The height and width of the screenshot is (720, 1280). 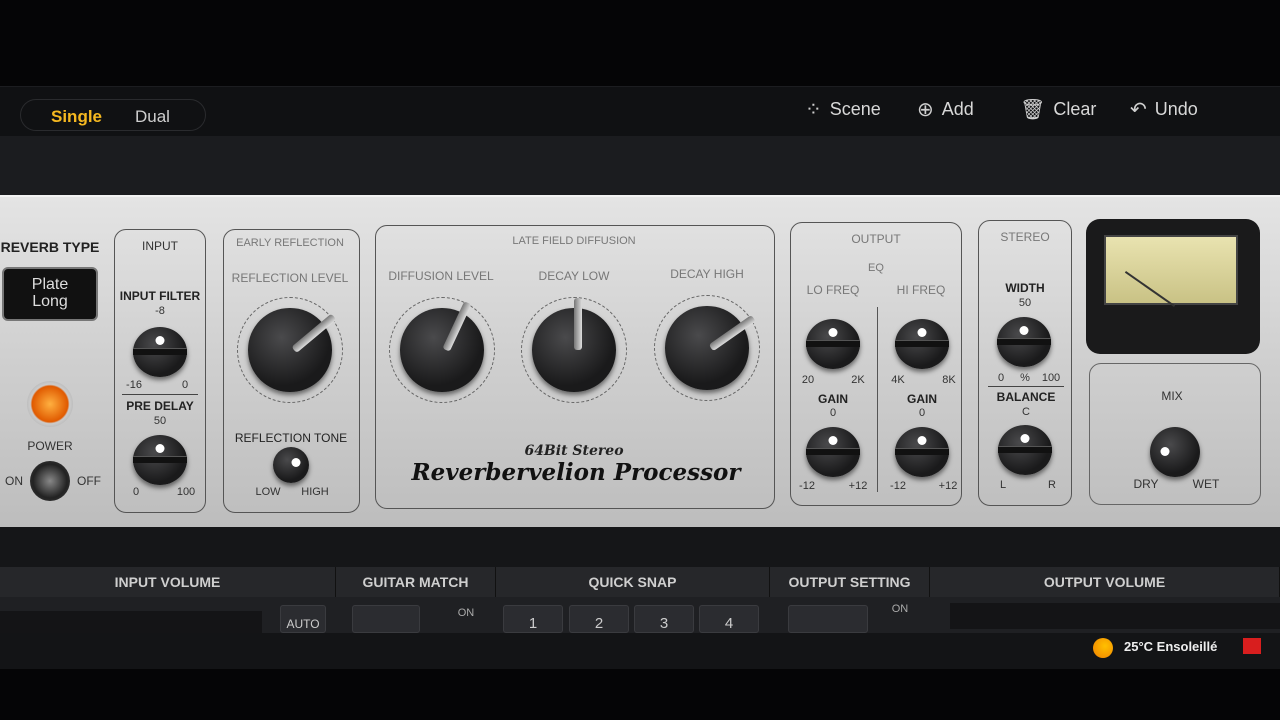 I want to click on balance-center: C, so click(x=1026, y=412).